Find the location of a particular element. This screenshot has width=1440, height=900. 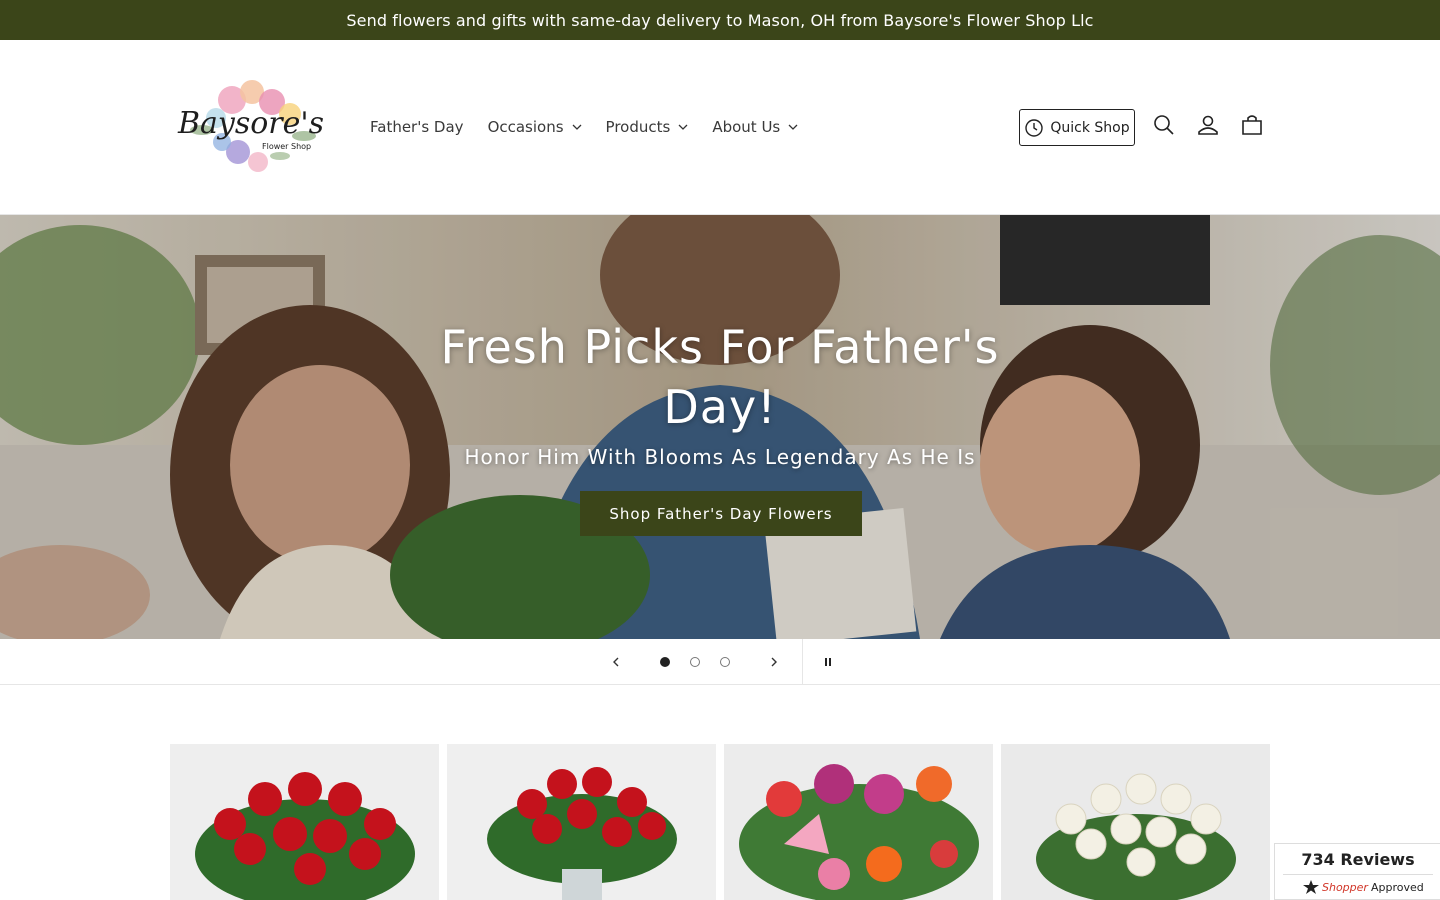

nav-item-about-us: About Us is located at coordinates (755, 127).